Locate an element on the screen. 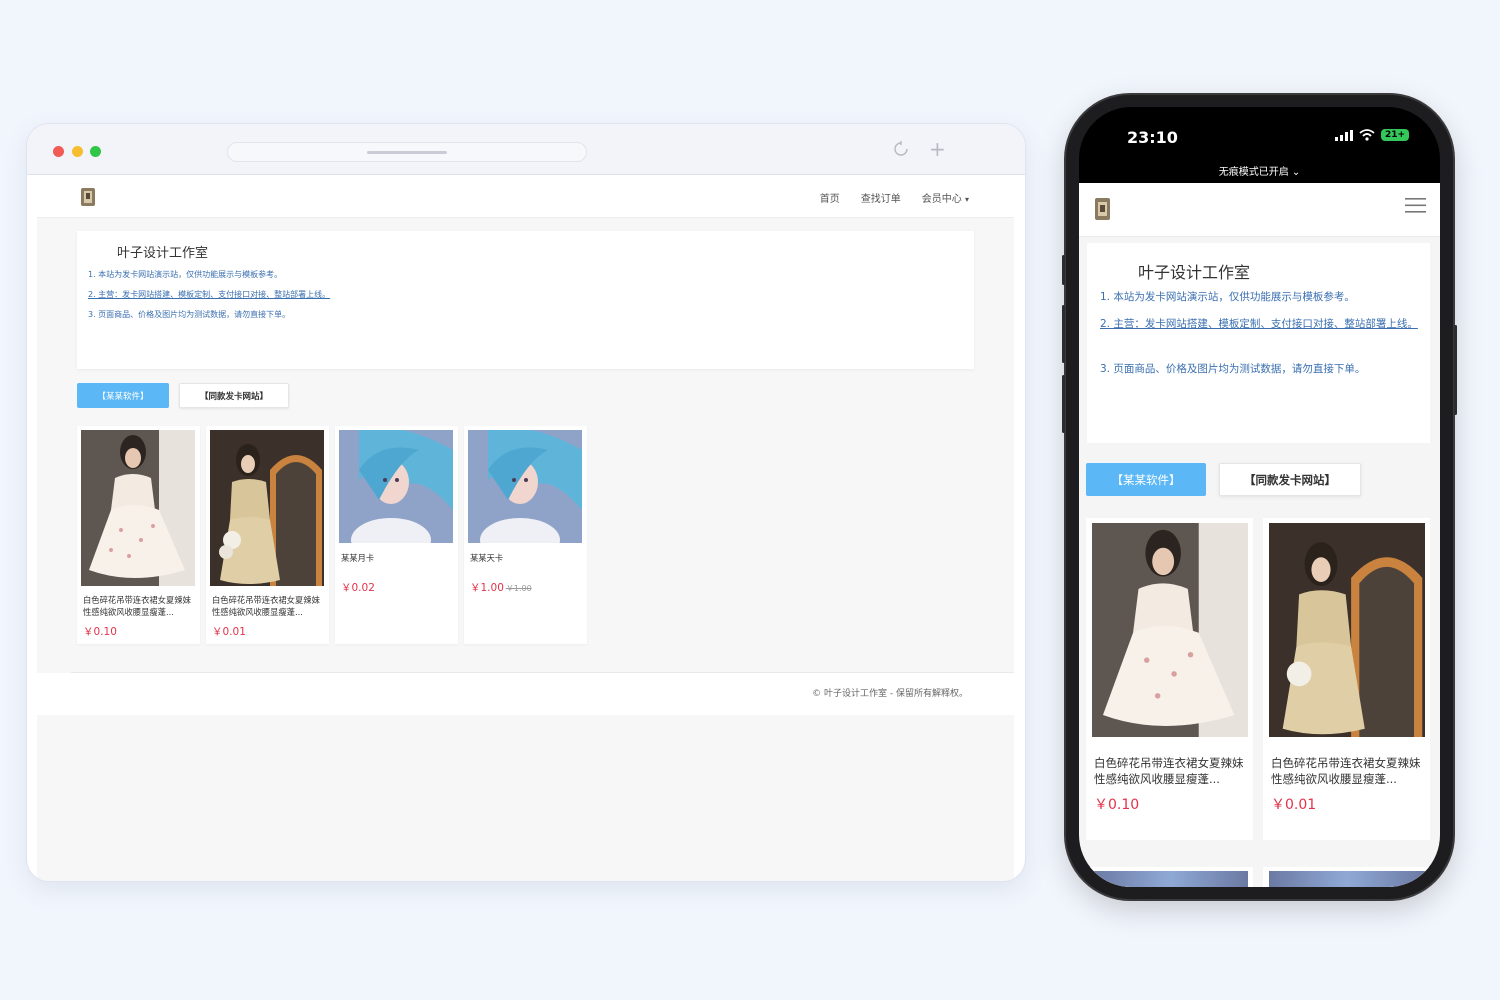 This screenshot has height=1000, width=1500. site-navbar: 首页 查找订单 会员中心 ▾ is located at coordinates (525, 197).